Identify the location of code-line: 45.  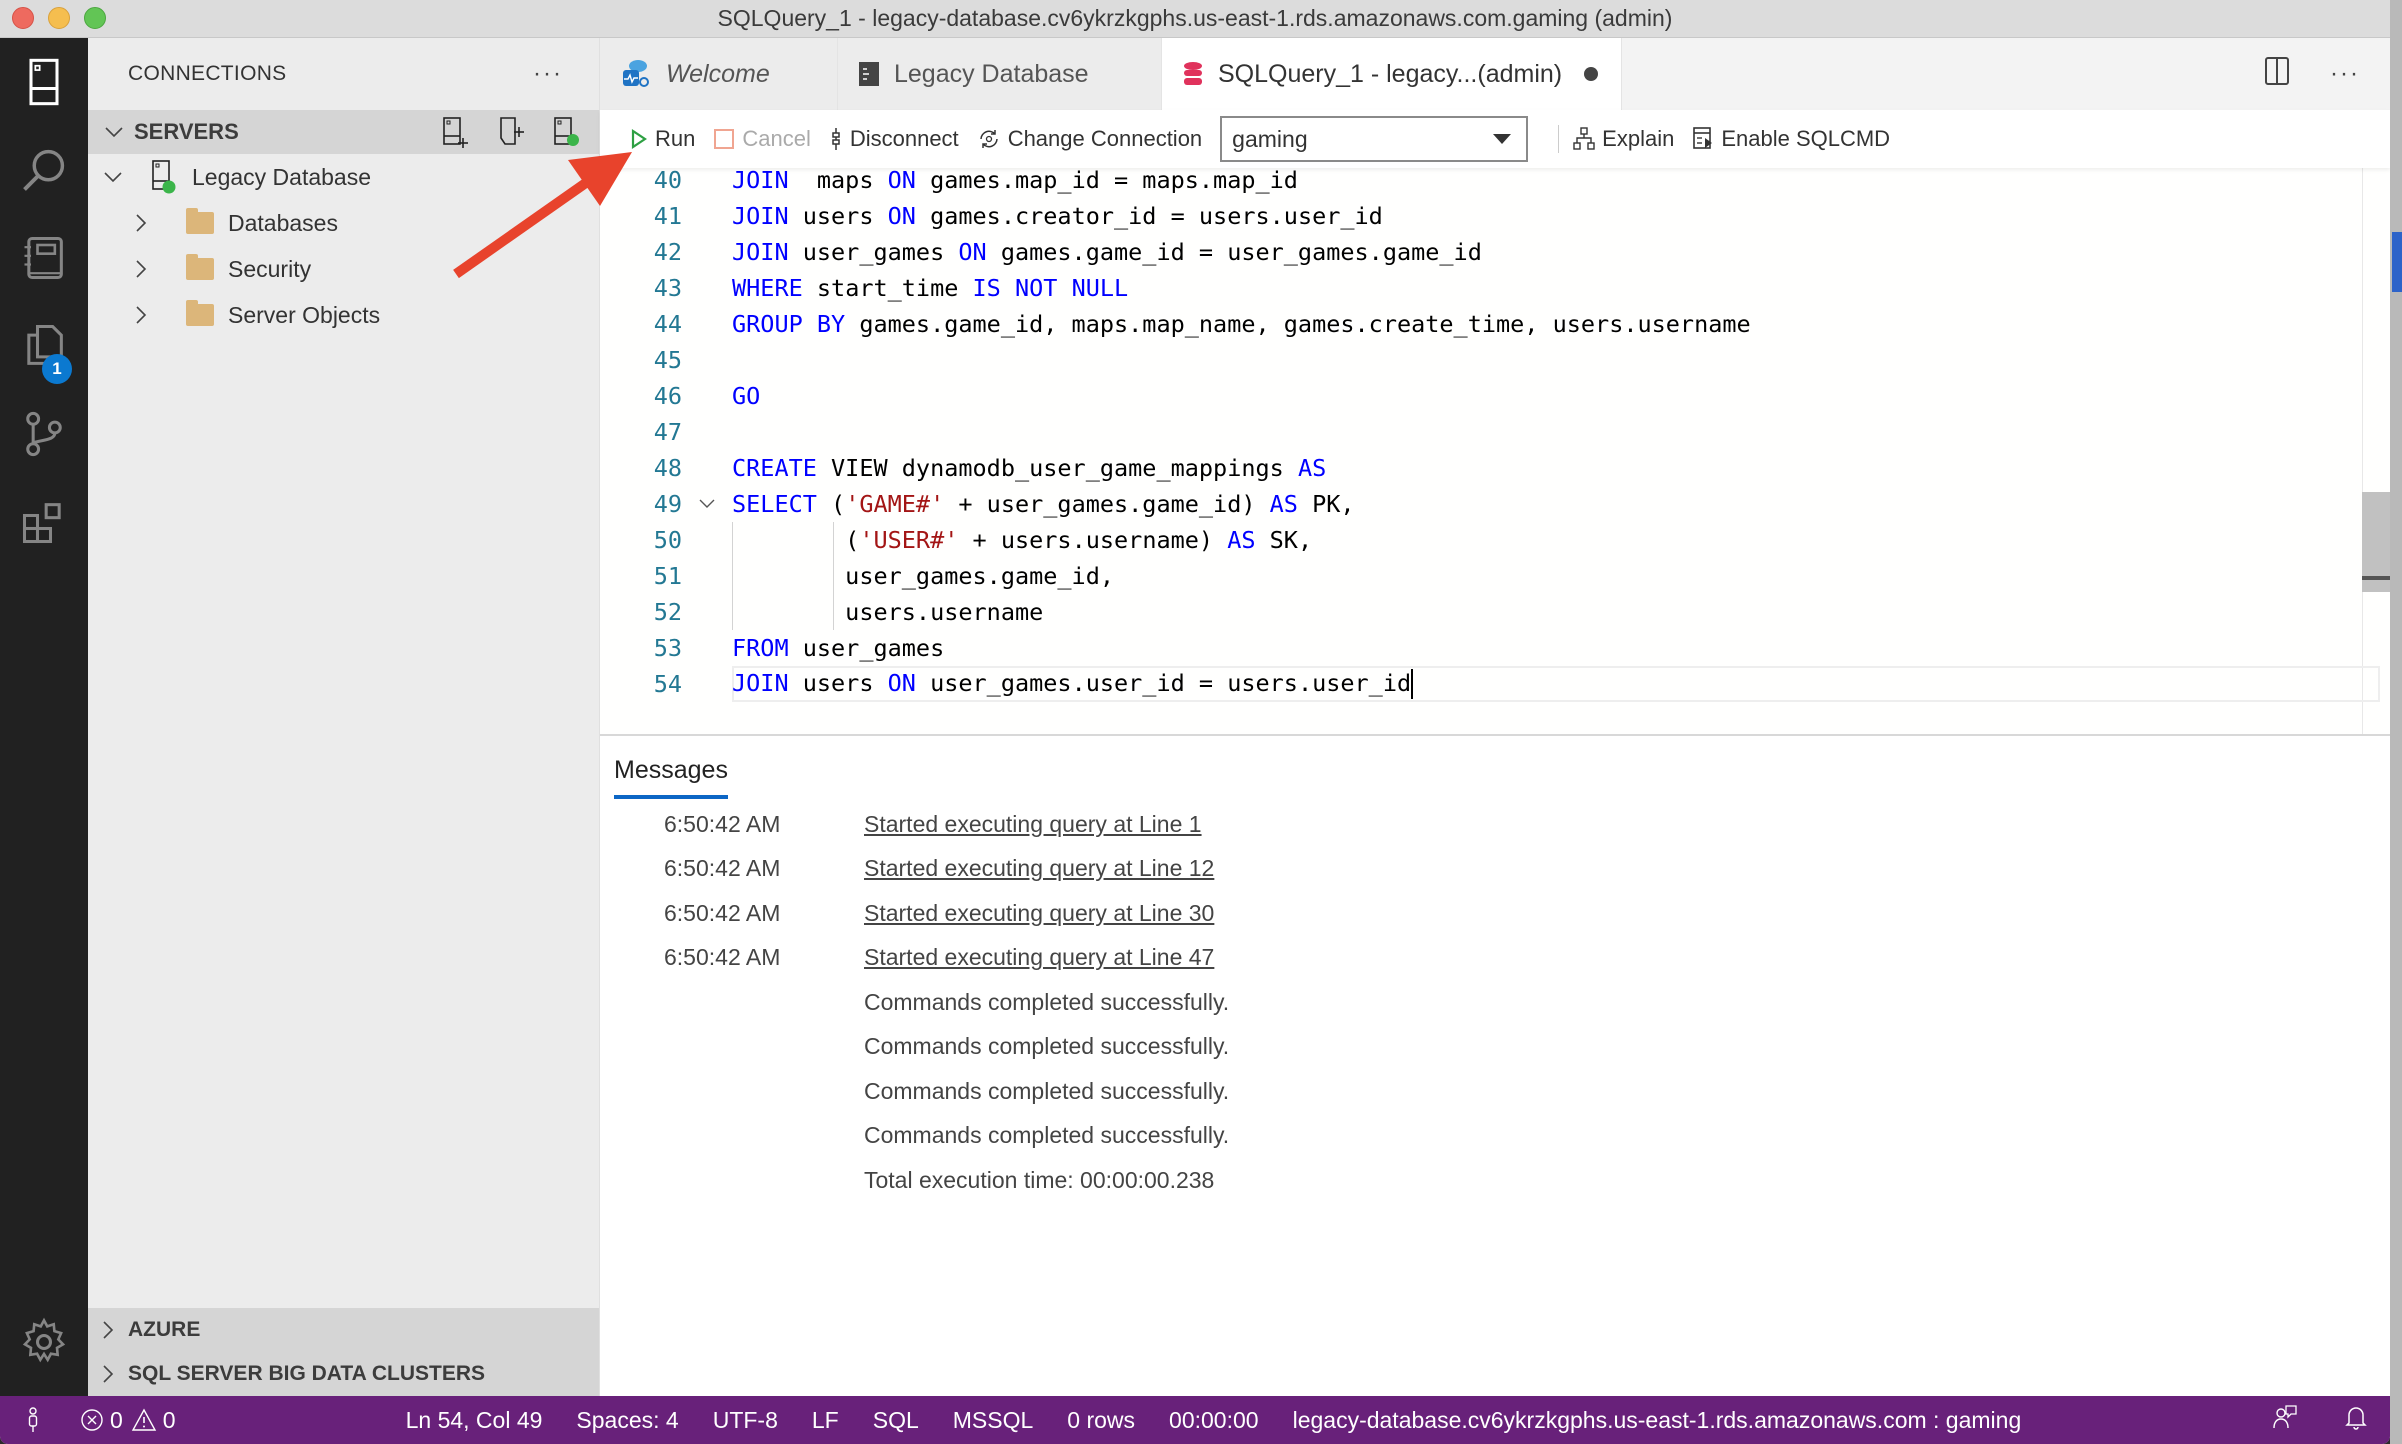
(1495, 360).